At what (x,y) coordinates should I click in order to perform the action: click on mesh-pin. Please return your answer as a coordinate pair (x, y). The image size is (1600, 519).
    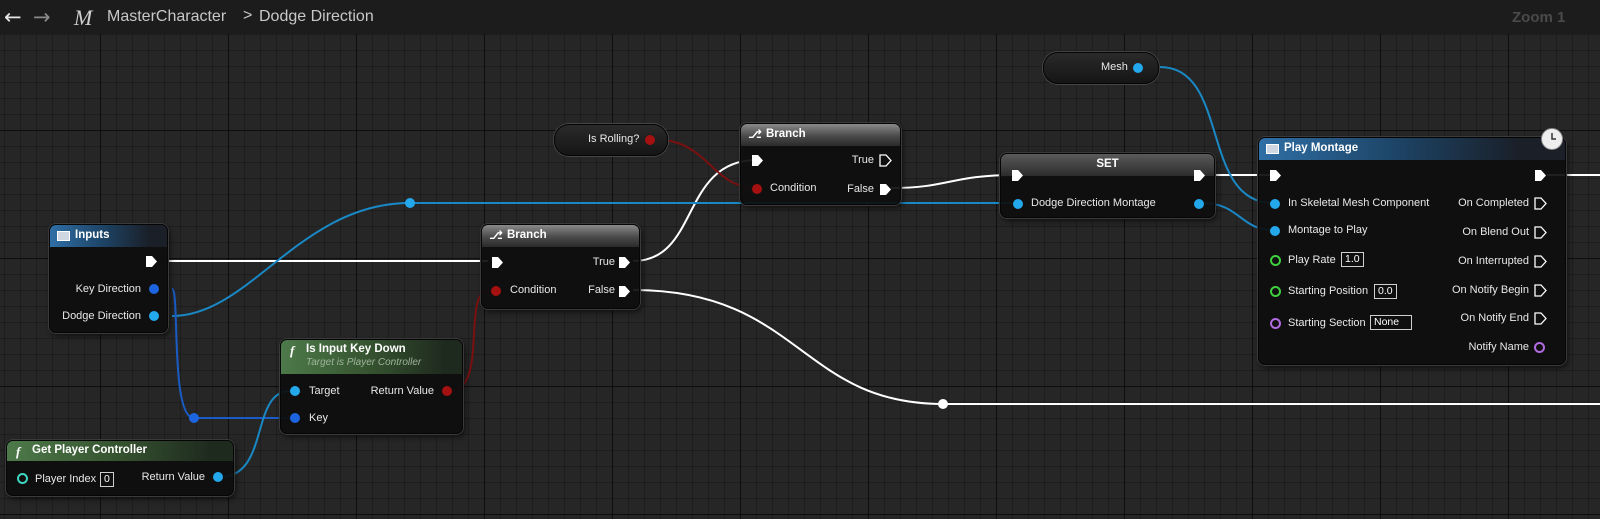
    Looking at the image, I should click on (1138, 68).